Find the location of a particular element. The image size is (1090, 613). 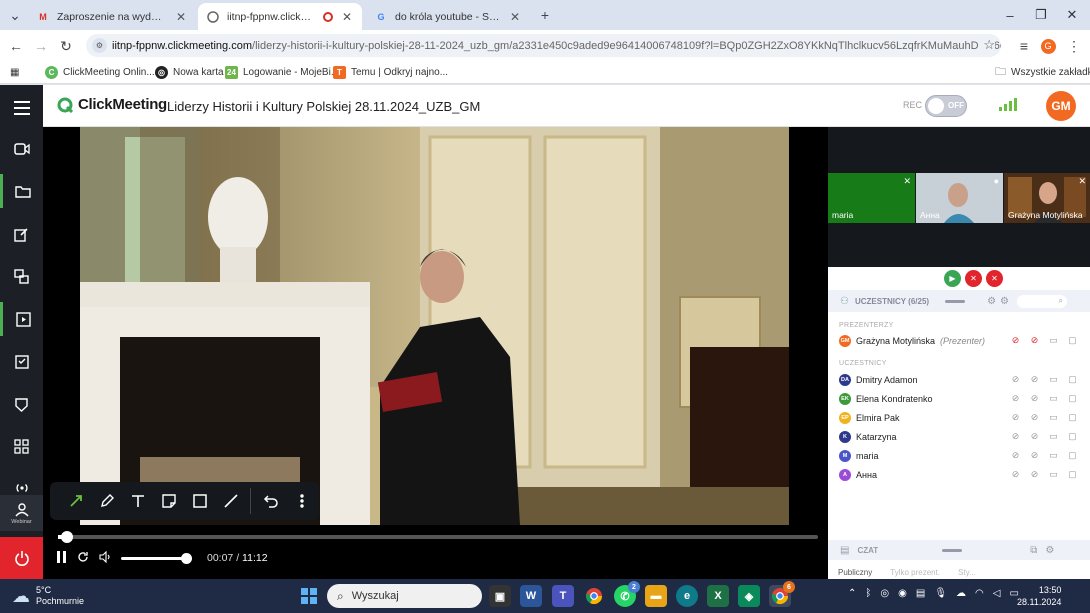

expand-icon: ⤢ is located at coordinates (1057, 278).